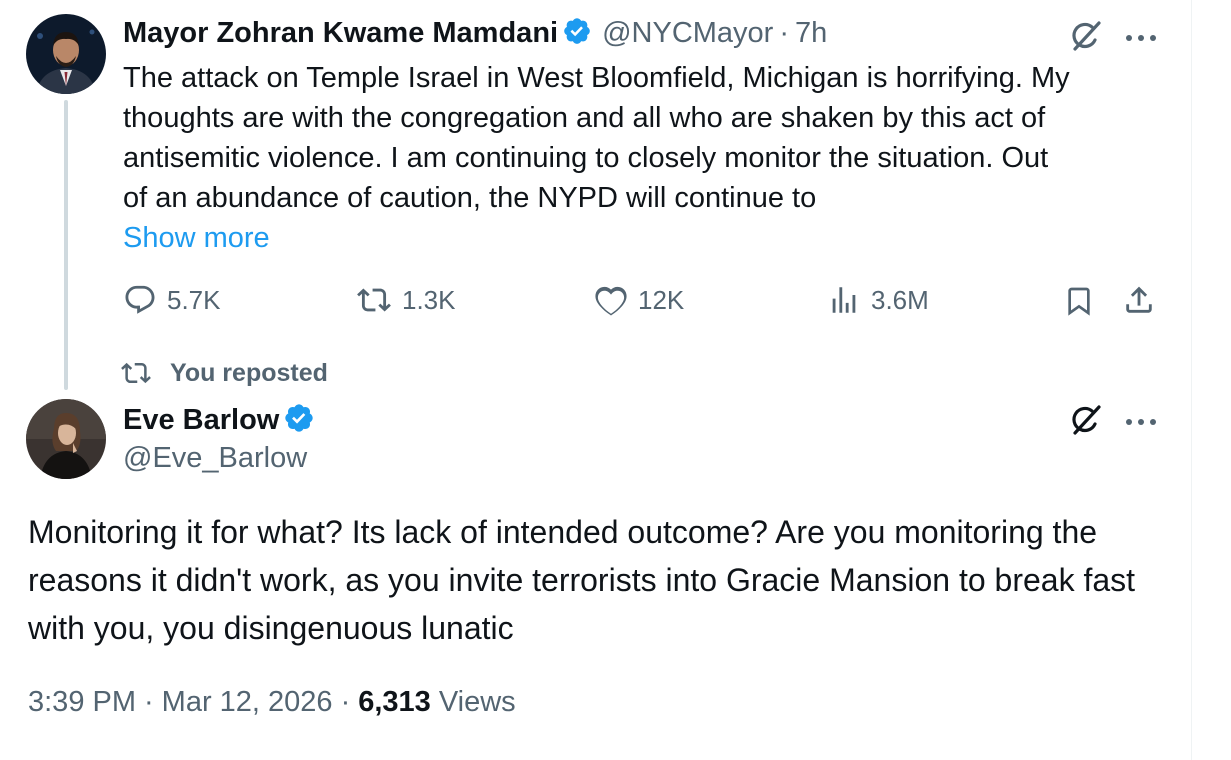 The width and height of the screenshot is (1231, 760). Describe the element at coordinates (201, 420) in the screenshot. I see `main-author-name: Eve Barlow` at that location.